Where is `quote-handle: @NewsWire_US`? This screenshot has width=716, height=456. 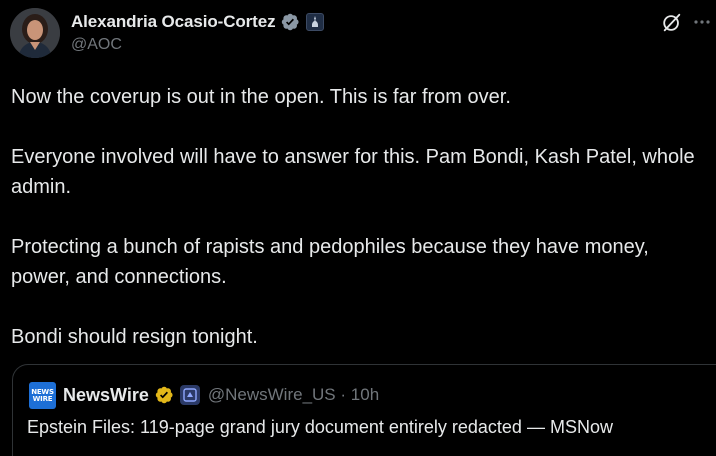
quote-handle: @NewsWire_US is located at coordinates (272, 394).